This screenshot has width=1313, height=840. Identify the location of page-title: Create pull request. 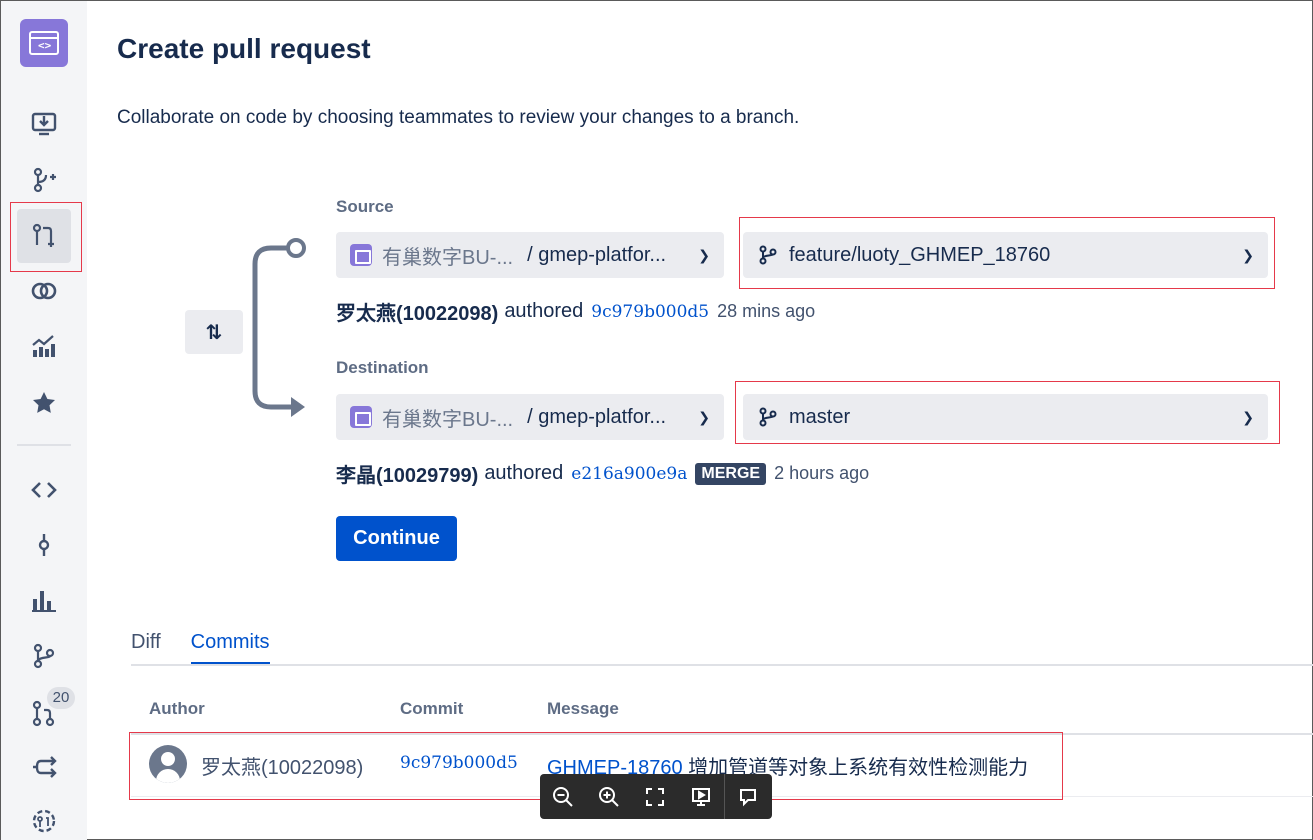
(244, 48).